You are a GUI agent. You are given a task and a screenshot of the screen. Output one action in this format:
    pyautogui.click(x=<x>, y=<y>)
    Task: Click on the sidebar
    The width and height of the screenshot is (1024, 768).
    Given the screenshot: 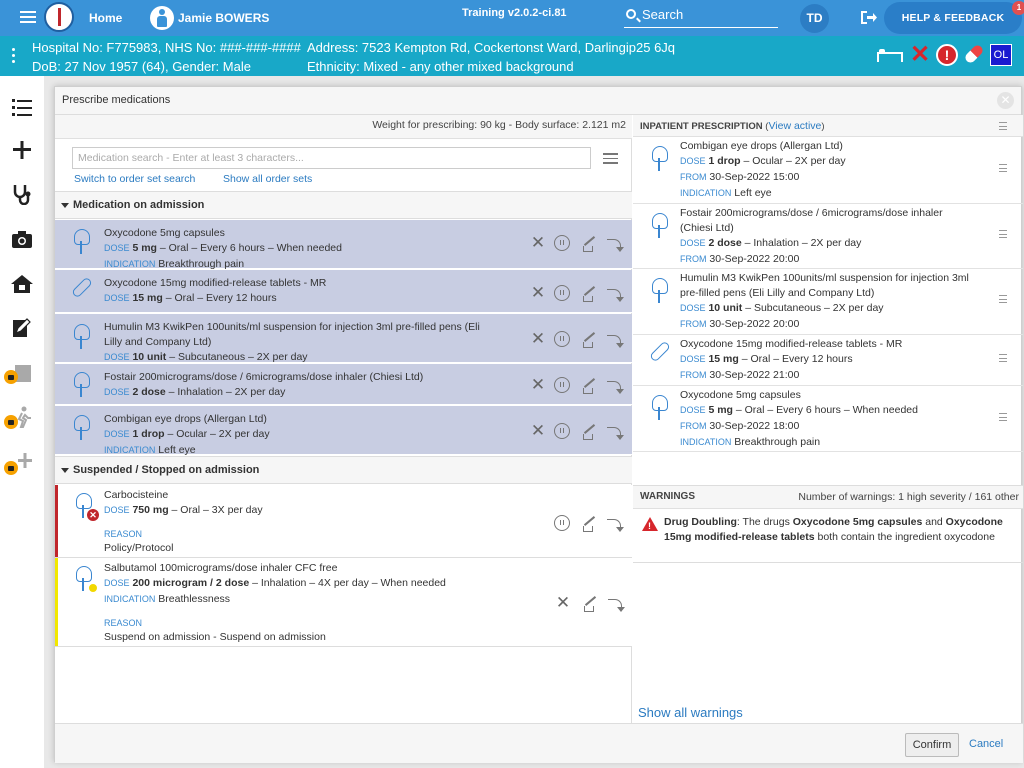 What is the action you would take?
    pyautogui.click(x=22, y=422)
    